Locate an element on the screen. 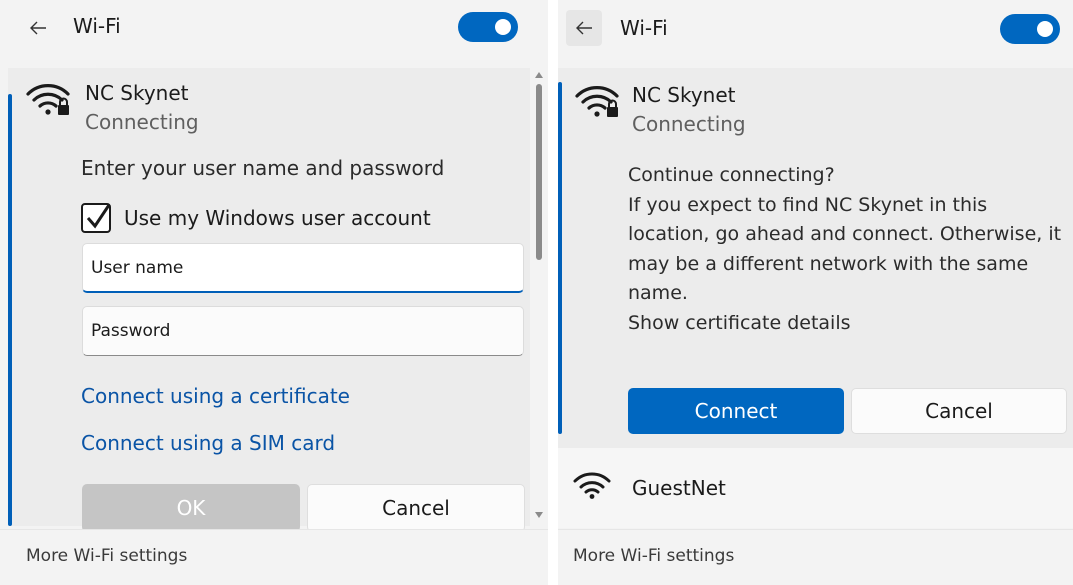 Image resolution: width=1073 pixels, height=585 pixels. message-line: Continue connecting? is located at coordinates (731, 175).